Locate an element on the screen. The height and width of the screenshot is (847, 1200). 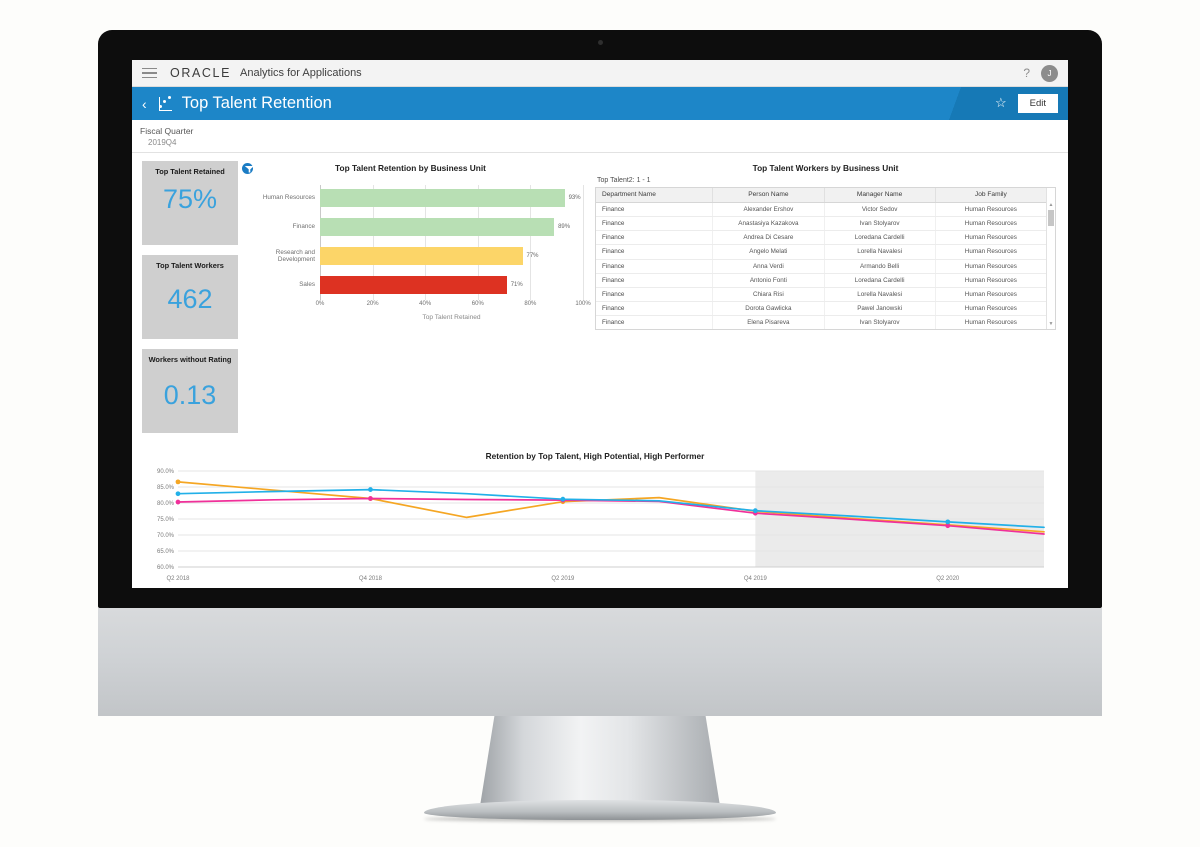
table-cell: Chiara Risi is located at coordinates (769, 294).